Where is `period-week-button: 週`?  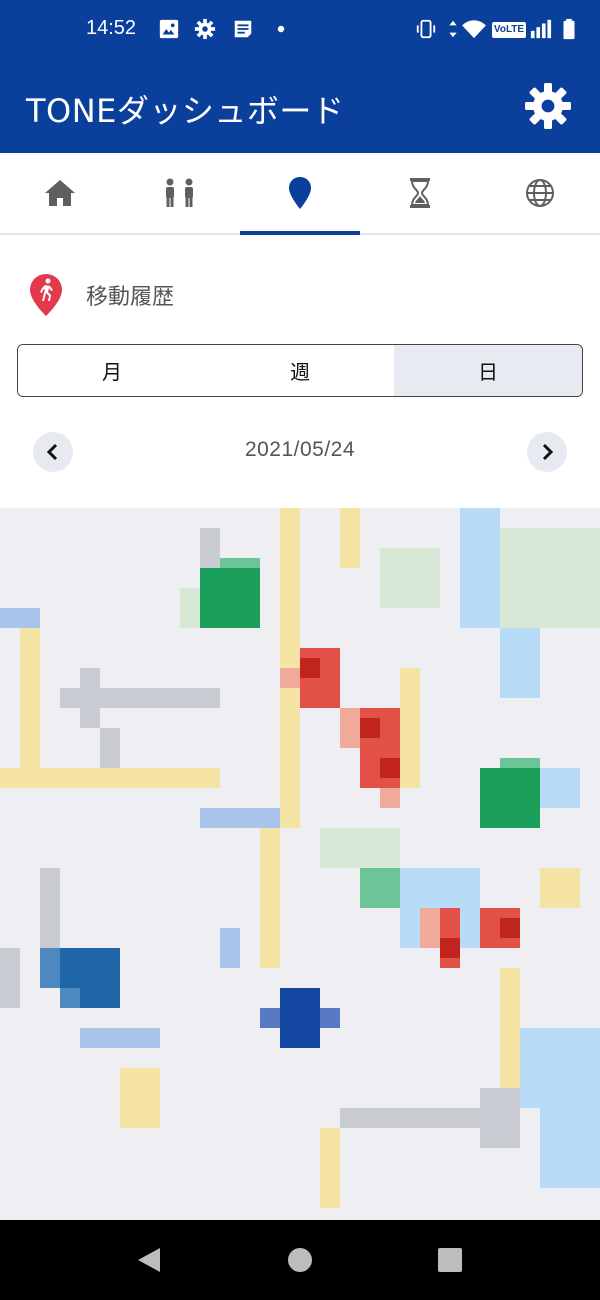
period-week-button: 週 is located at coordinates (300, 370).